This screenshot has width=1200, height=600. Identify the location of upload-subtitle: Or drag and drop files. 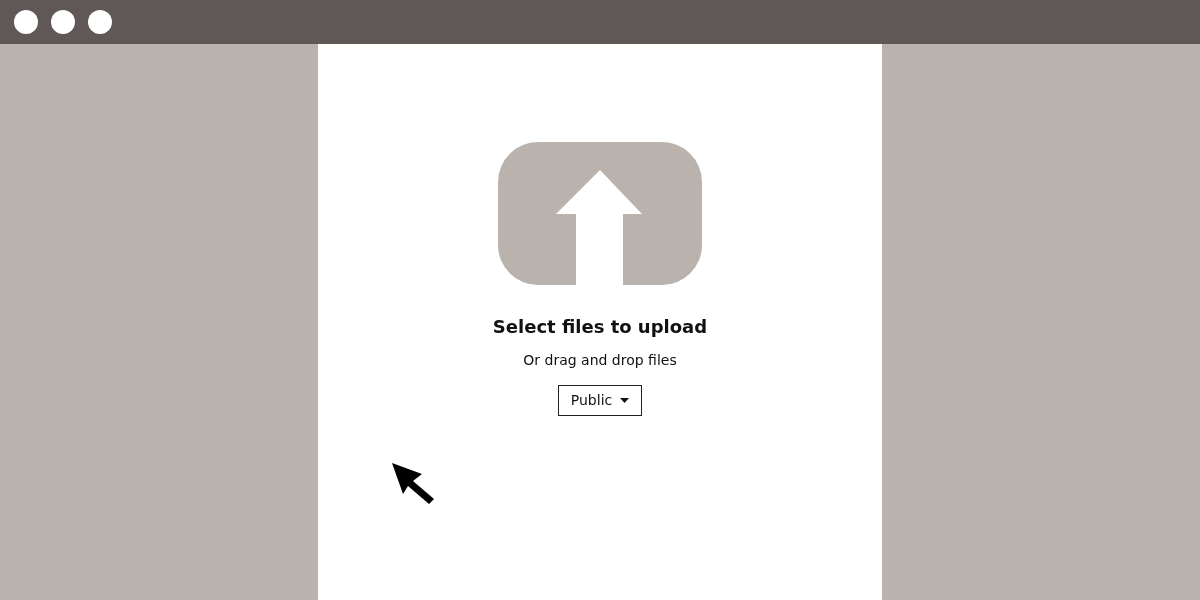
(600, 360).